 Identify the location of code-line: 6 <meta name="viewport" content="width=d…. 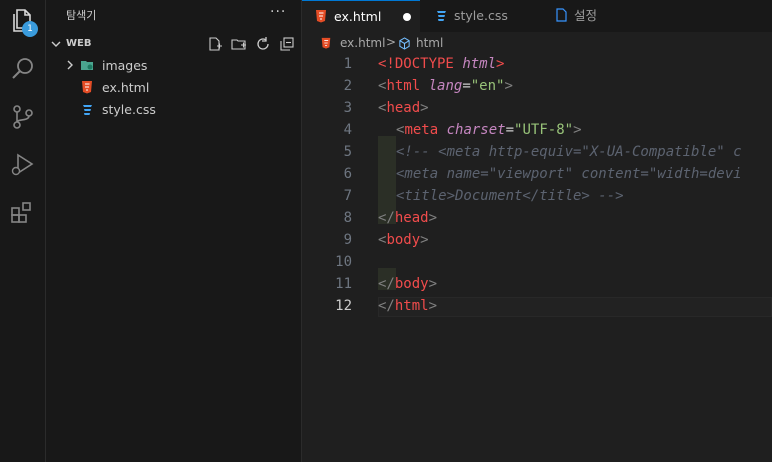
(537, 183).